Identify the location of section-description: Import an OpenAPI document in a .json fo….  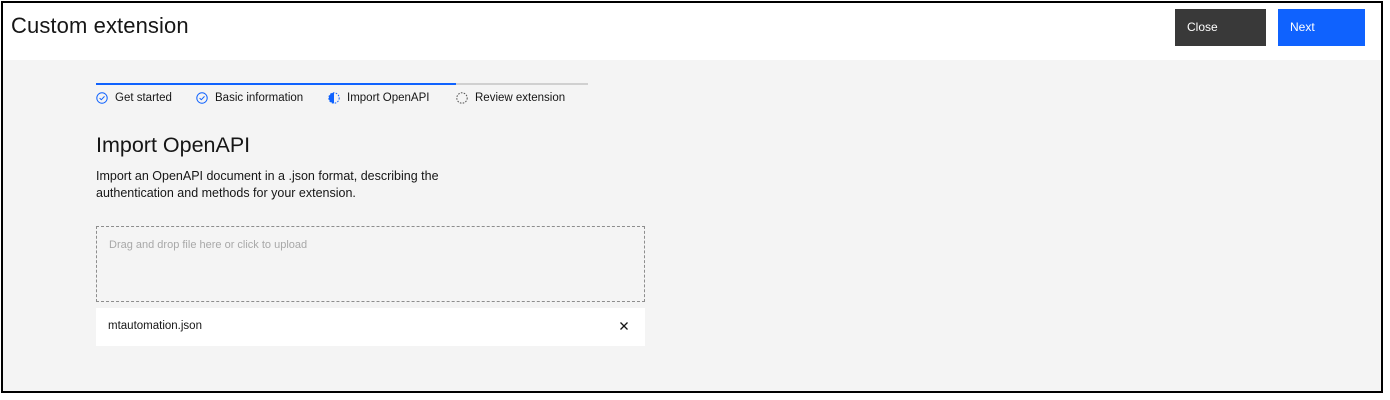
(267, 184).